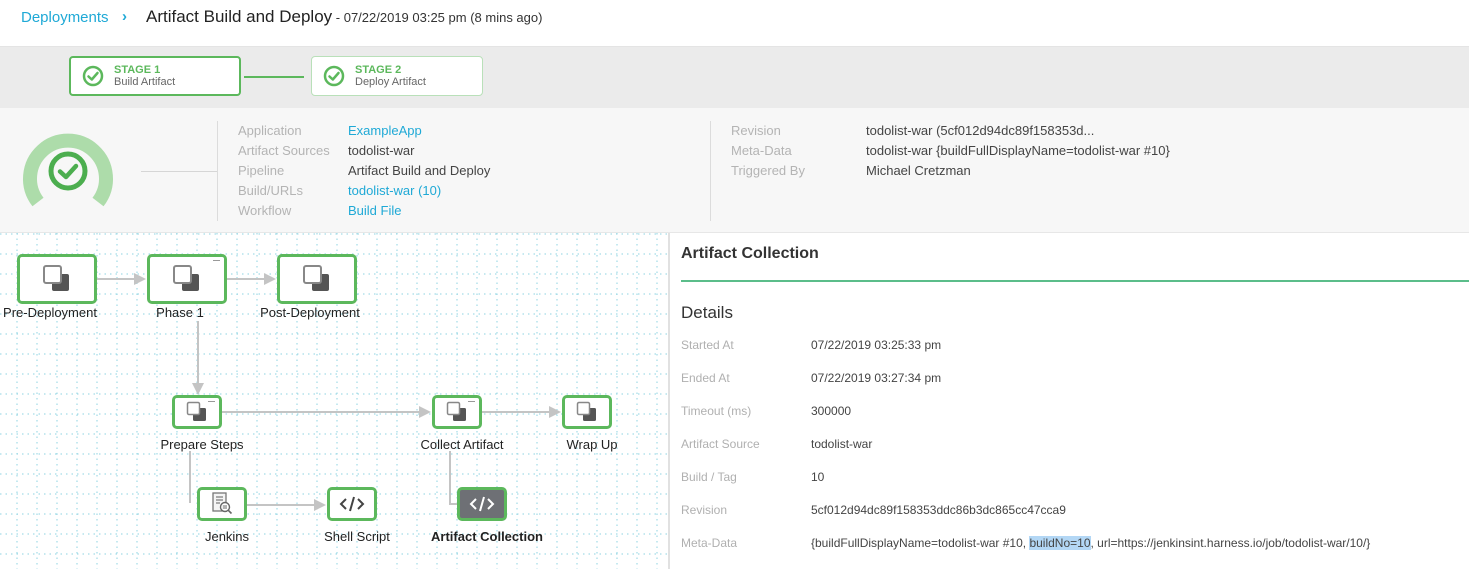 The width and height of the screenshot is (1469, 569). Describe the element at coordinates (766, 411) in the screenshot. I see `detail-row-timeout: Timeout (ms) 300000` at that location.